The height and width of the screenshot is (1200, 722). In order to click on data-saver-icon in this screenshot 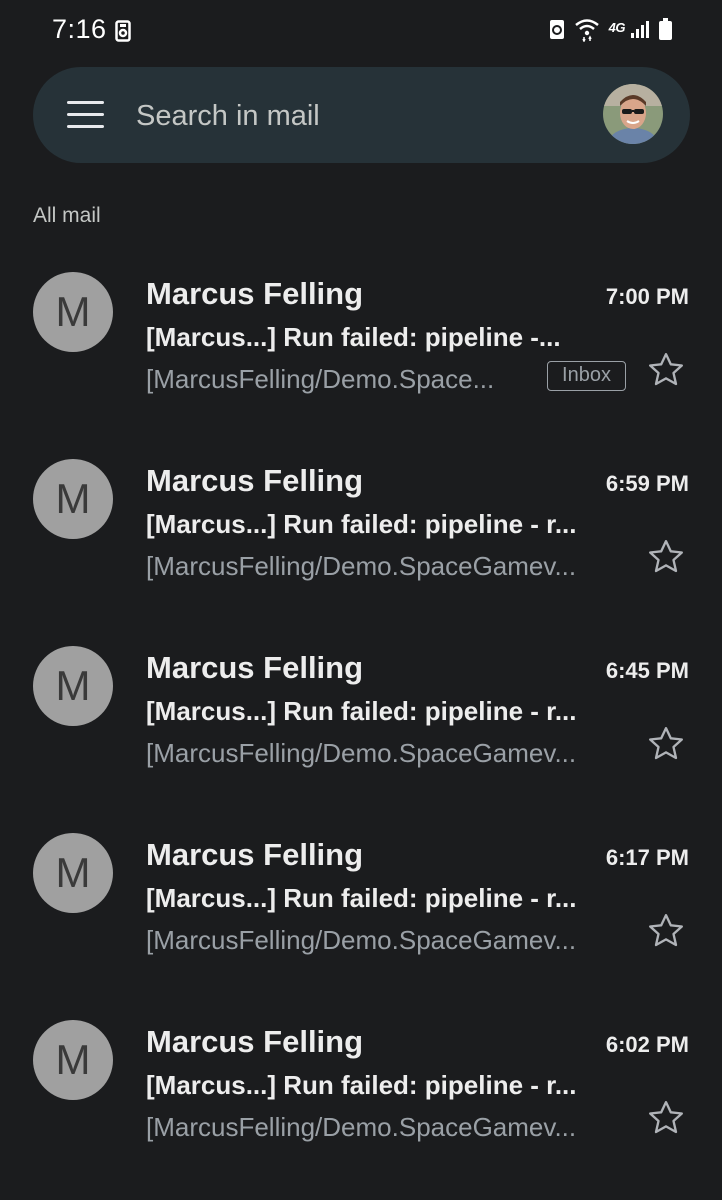, I will do `click(557, 31)`.